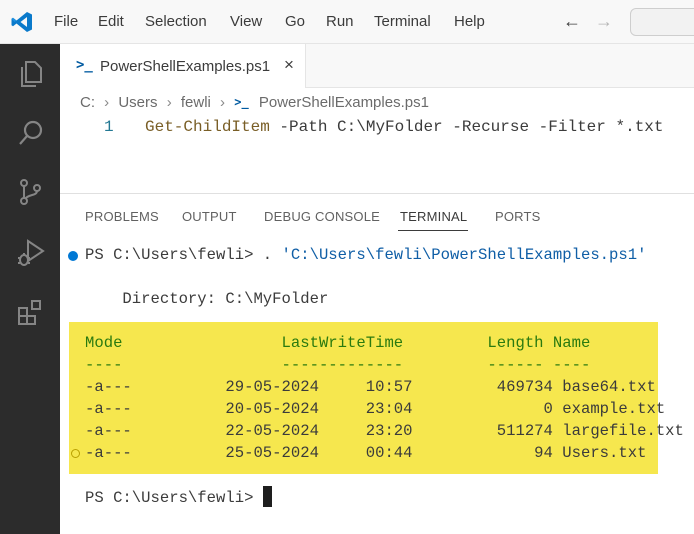 The height and width of the screenshot is (534, 694). I want to click on active-tab-indicator, so click(433, 230).